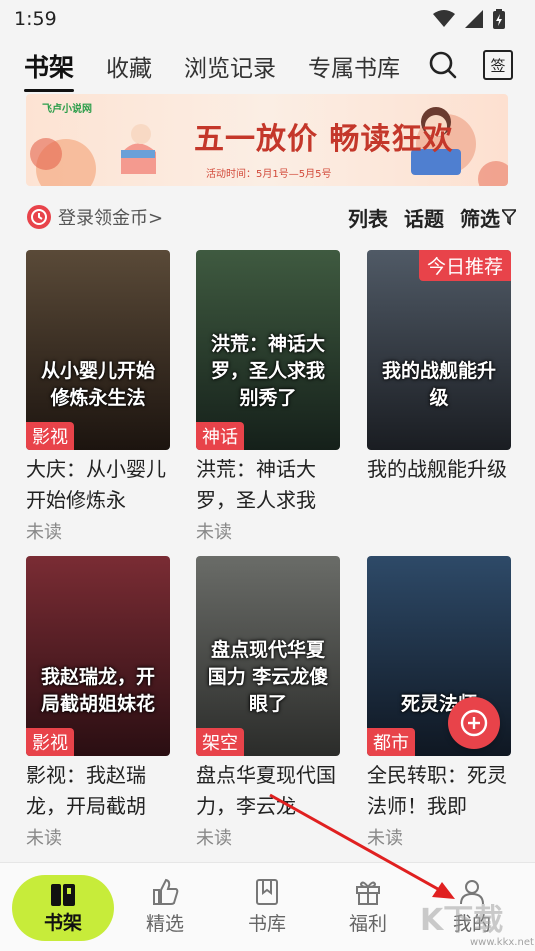 This screenshot has height=951, width=535. What do you see at coordinates (98, 656) in the screenshot?
I see `book-cover: 我赵瑞龙，开局截胡姐妹花影视` at bounding box center [98, 656].